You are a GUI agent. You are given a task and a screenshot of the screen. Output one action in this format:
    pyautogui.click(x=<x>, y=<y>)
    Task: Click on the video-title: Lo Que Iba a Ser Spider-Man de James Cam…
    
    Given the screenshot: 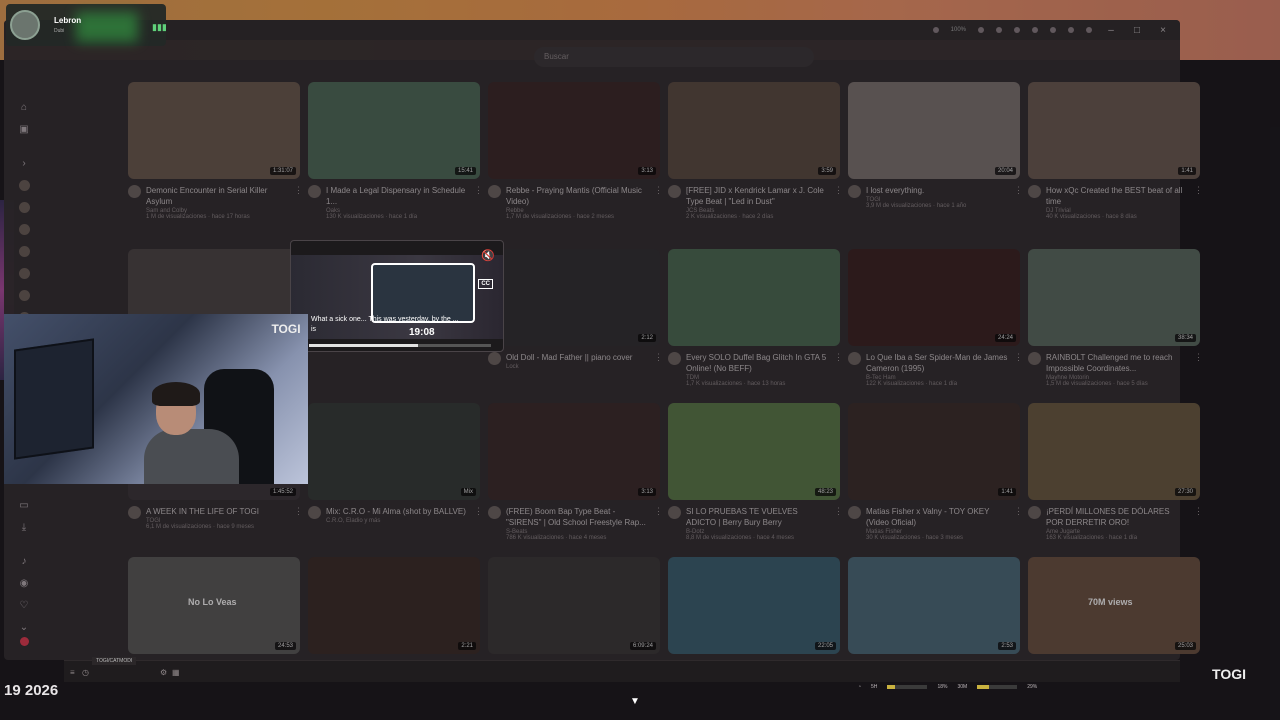 What is the action you would take?
    pyautogui.click(x=937, y=363)
    